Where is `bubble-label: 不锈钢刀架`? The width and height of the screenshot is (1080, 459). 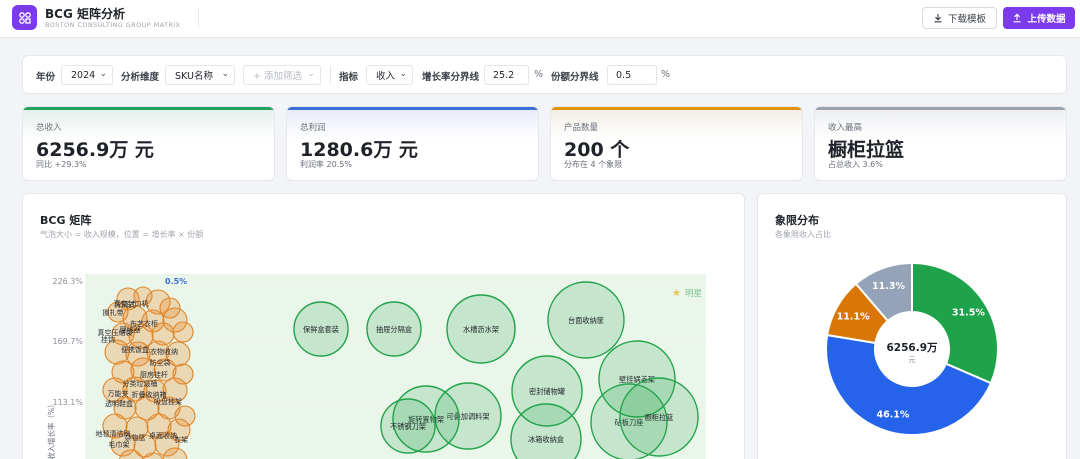 bubble-label: 不锈钢刀架 is located at coordinates (408, 426).